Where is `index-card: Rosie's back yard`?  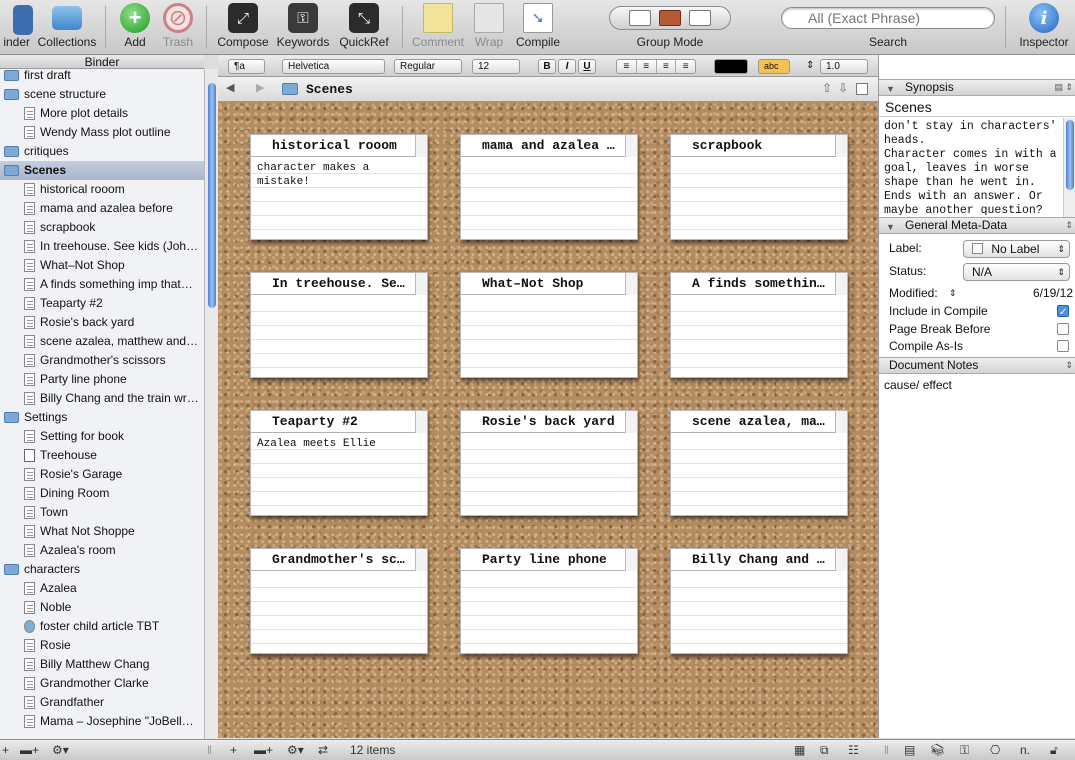 index-card: Rosie's back yard is located at coordinates (549, 463).